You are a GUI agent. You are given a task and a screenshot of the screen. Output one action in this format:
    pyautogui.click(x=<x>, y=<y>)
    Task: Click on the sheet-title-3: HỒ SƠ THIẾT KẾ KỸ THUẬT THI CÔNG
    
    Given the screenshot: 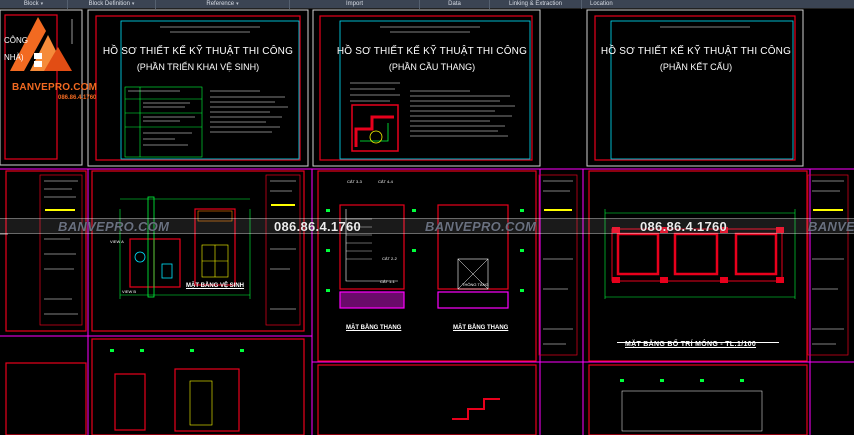 What is the action you would take?
    pyautogui.click(x=696, y=51)
    